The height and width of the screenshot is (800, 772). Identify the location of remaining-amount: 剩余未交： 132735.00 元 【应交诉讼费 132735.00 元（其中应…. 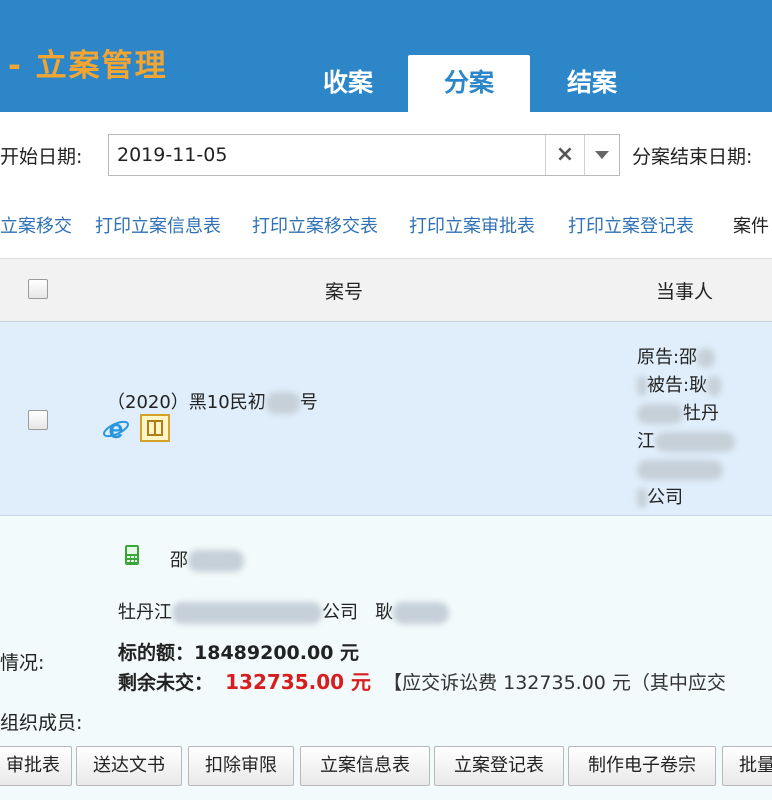
(422, 682).